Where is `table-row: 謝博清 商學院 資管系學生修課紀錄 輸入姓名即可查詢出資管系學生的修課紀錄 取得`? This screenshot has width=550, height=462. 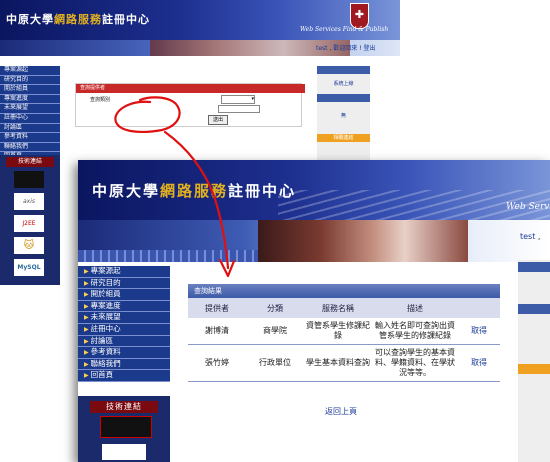
table-row: 謝博清 商學院 資管系學生修課紀錄 輸入姓名即可查詢出資管系學生的修課紀錄 取得 is located at coordinates (344, 331).